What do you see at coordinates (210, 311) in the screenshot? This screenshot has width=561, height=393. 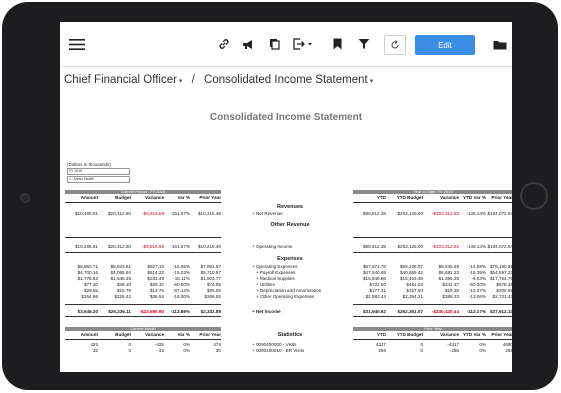 I see `table-cell: $2,332.89` at bounding box center [210, 311].